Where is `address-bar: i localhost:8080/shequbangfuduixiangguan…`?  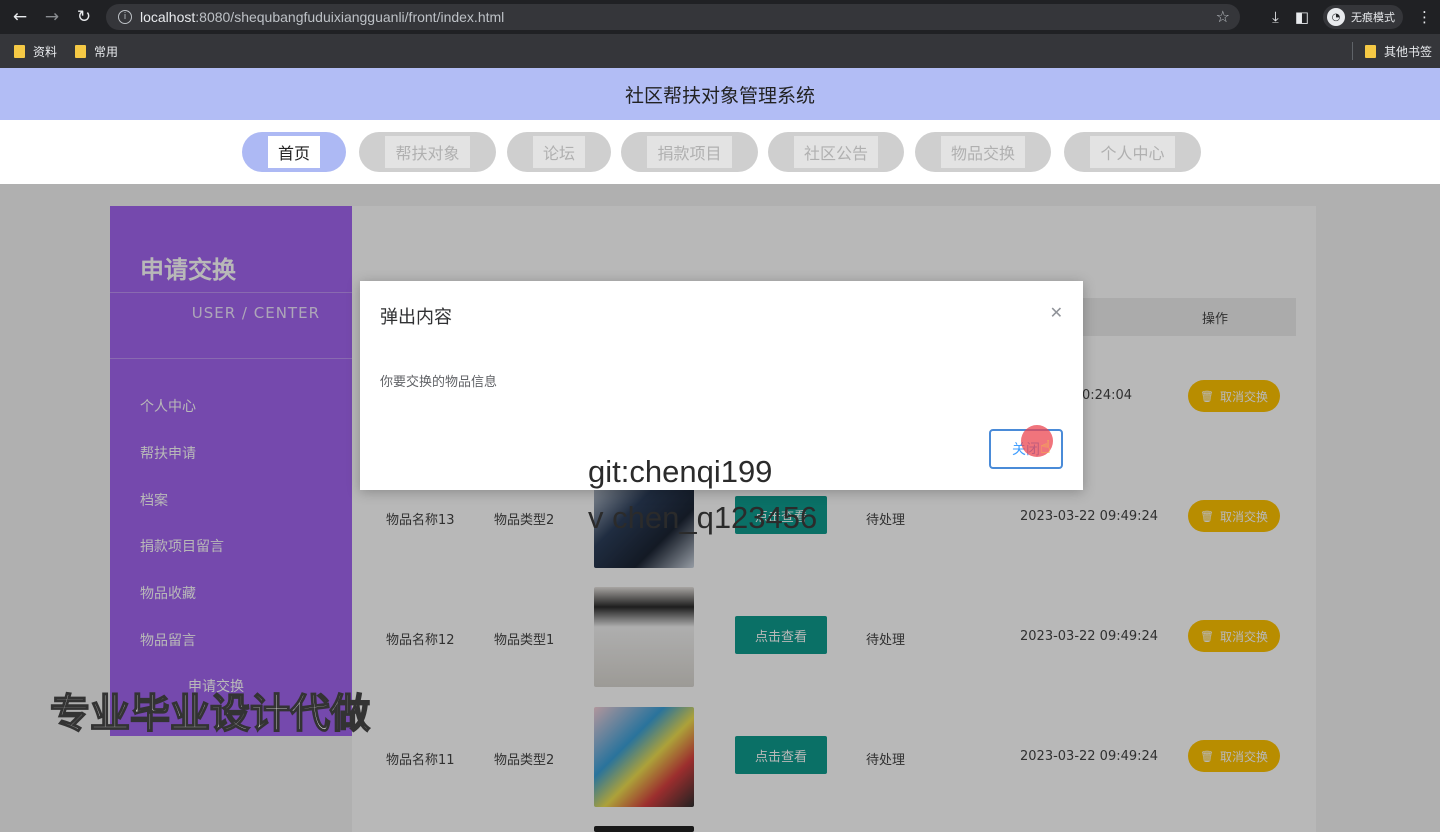
address-bar: i localhost:8080/shequbangfuduixiangguan… is located at coordinates (673, 17).